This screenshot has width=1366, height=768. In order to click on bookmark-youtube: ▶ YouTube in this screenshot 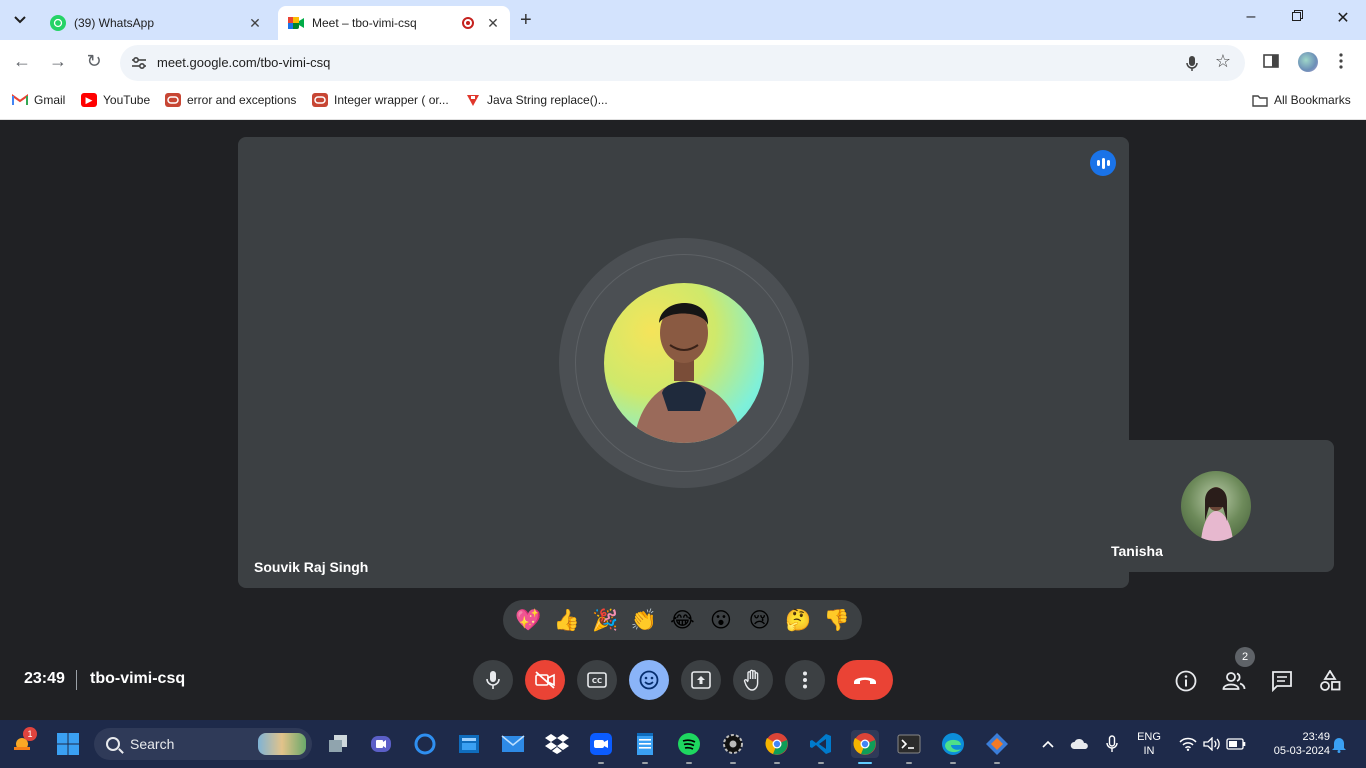, I will do `click(115, 100)`.